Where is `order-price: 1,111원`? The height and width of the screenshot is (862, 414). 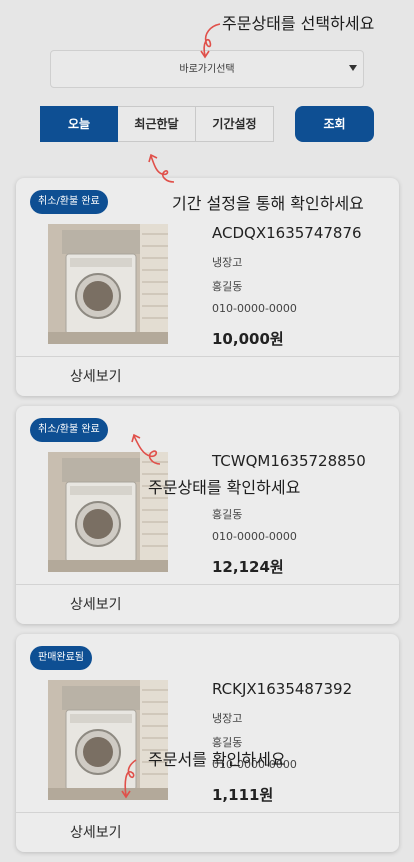
order-price: 1,111원 is located at coordinates (243, 795).